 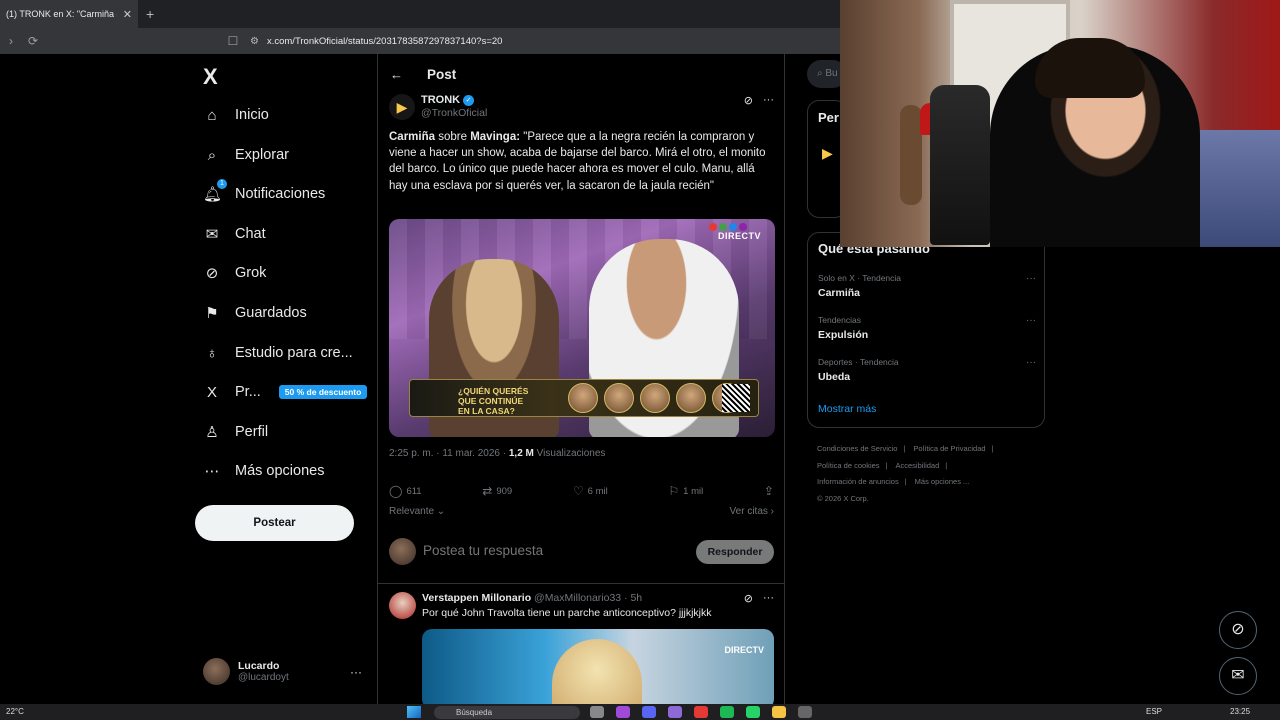 I want to click on mention-mavinga: Mavinga:, so click(x=495, y=137).